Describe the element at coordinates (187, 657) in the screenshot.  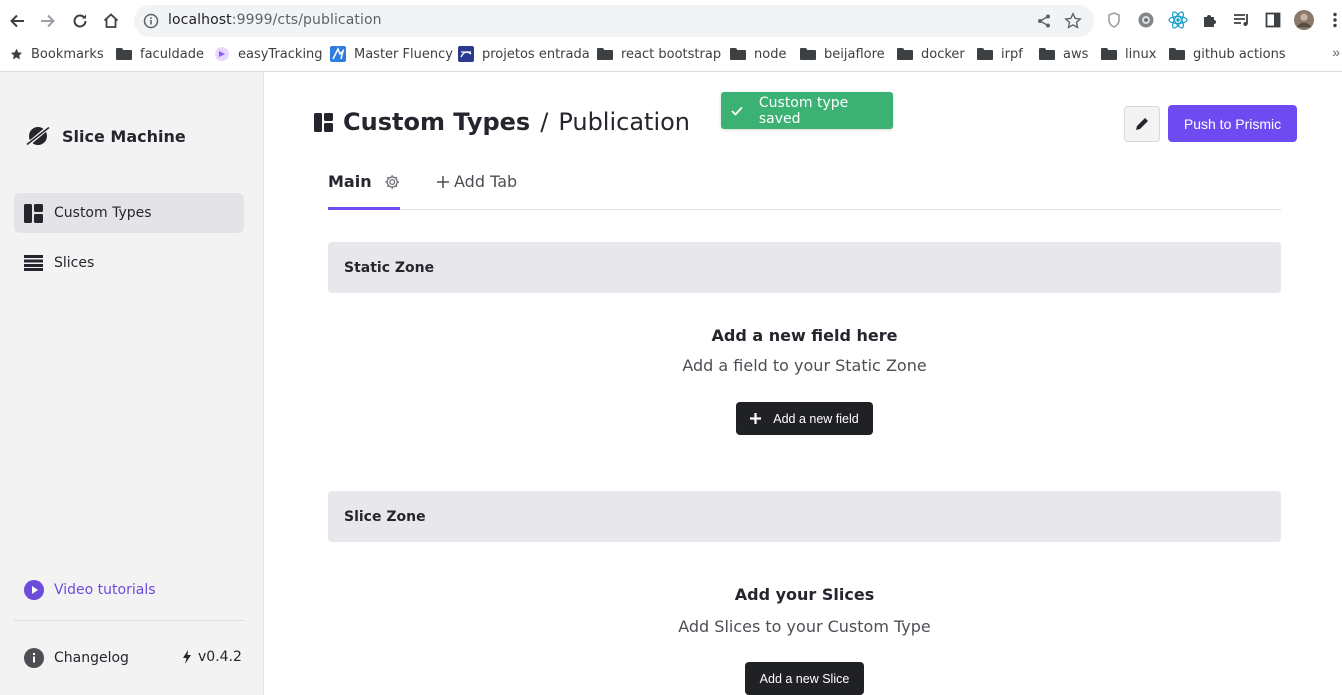
I see `lightning-icon` at that location.